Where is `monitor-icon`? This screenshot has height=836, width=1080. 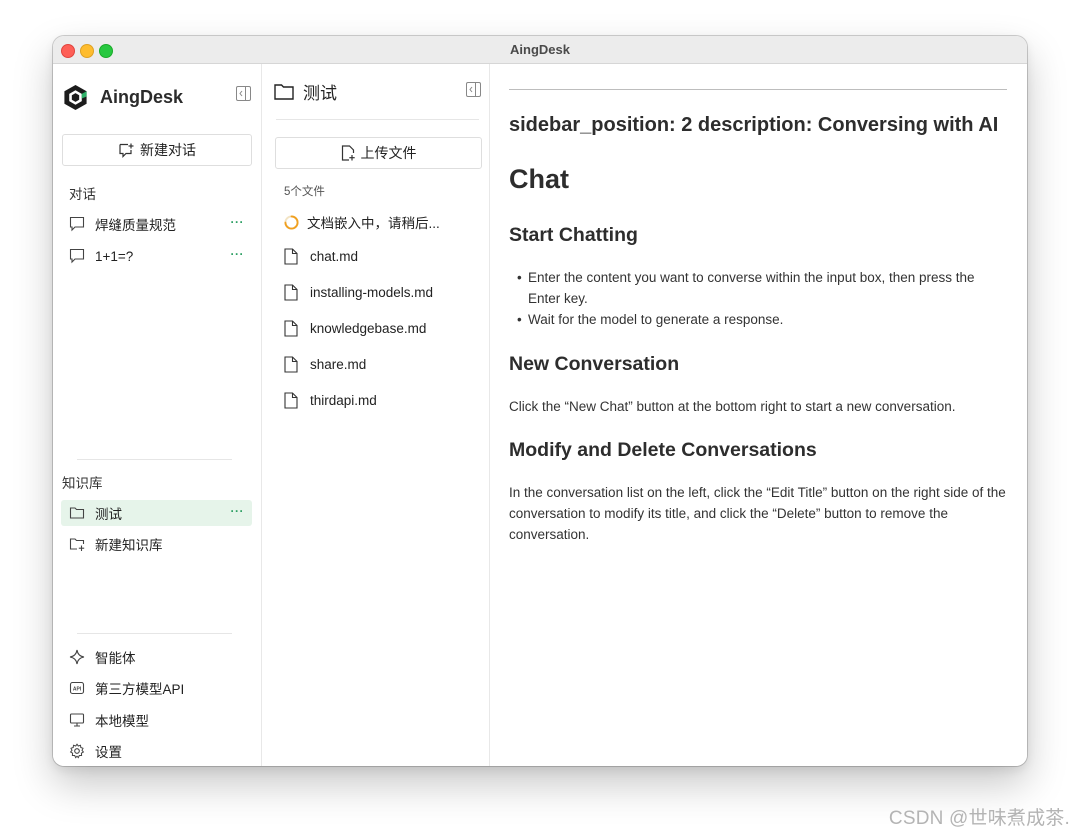 monitor-icon is located at coordinates (77, 720).